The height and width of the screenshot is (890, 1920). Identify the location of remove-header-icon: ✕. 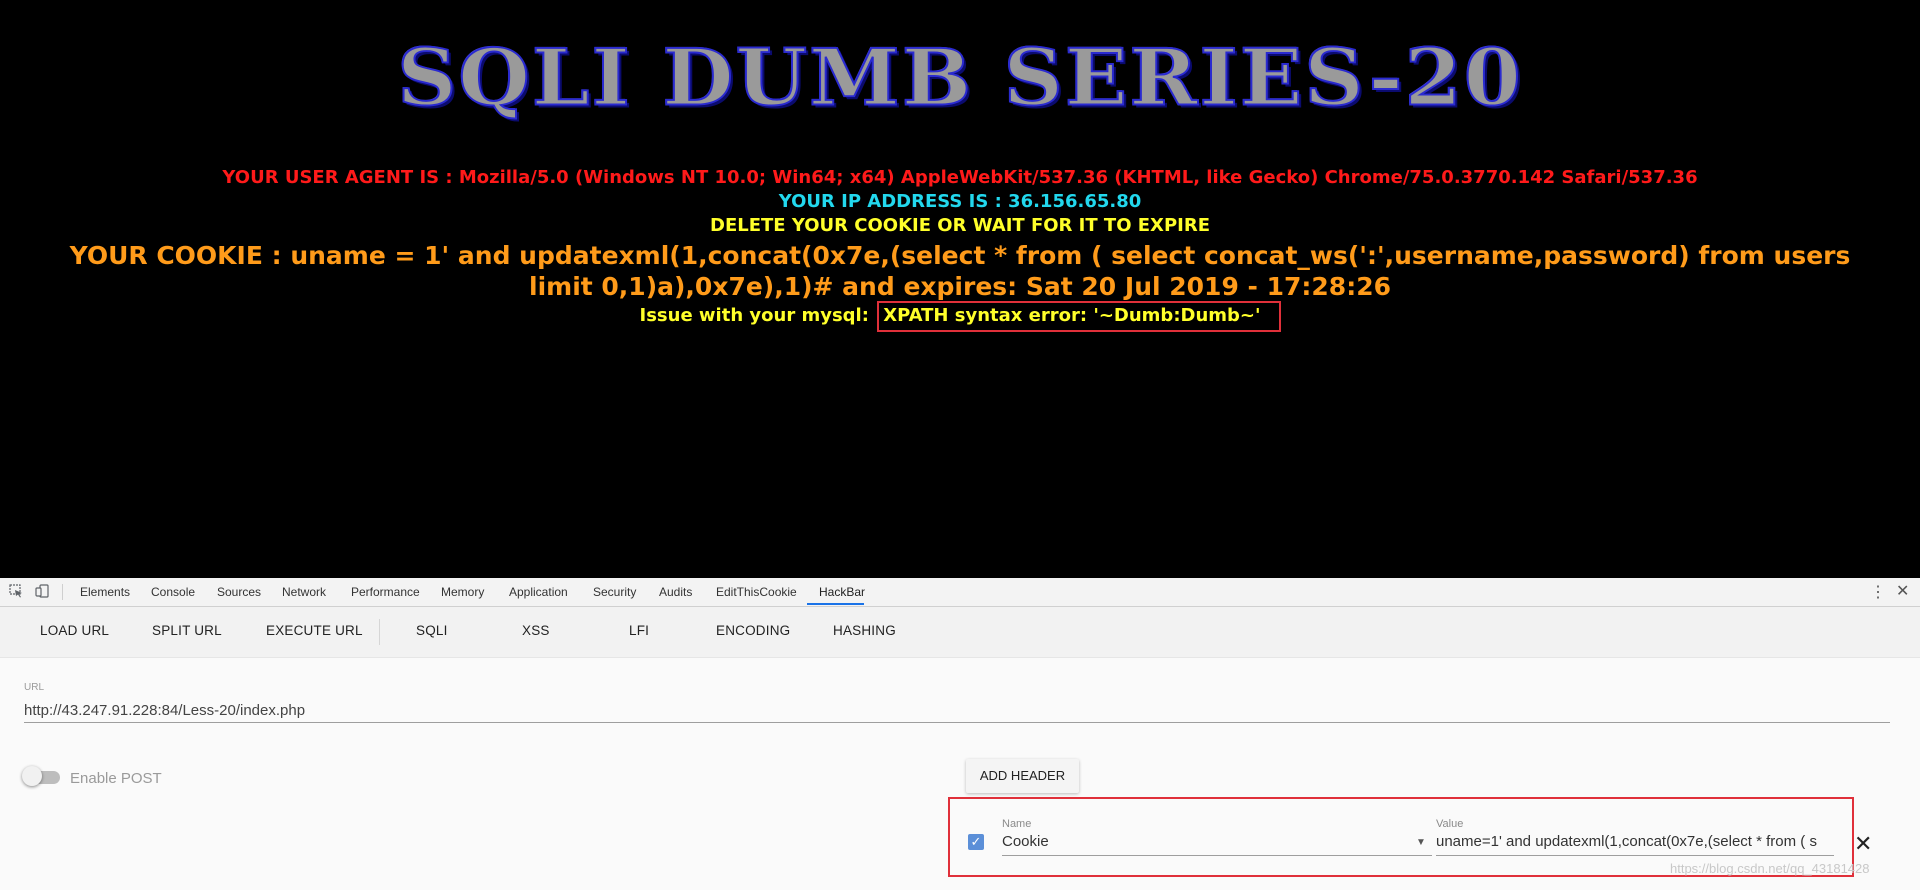
(1863, 844).